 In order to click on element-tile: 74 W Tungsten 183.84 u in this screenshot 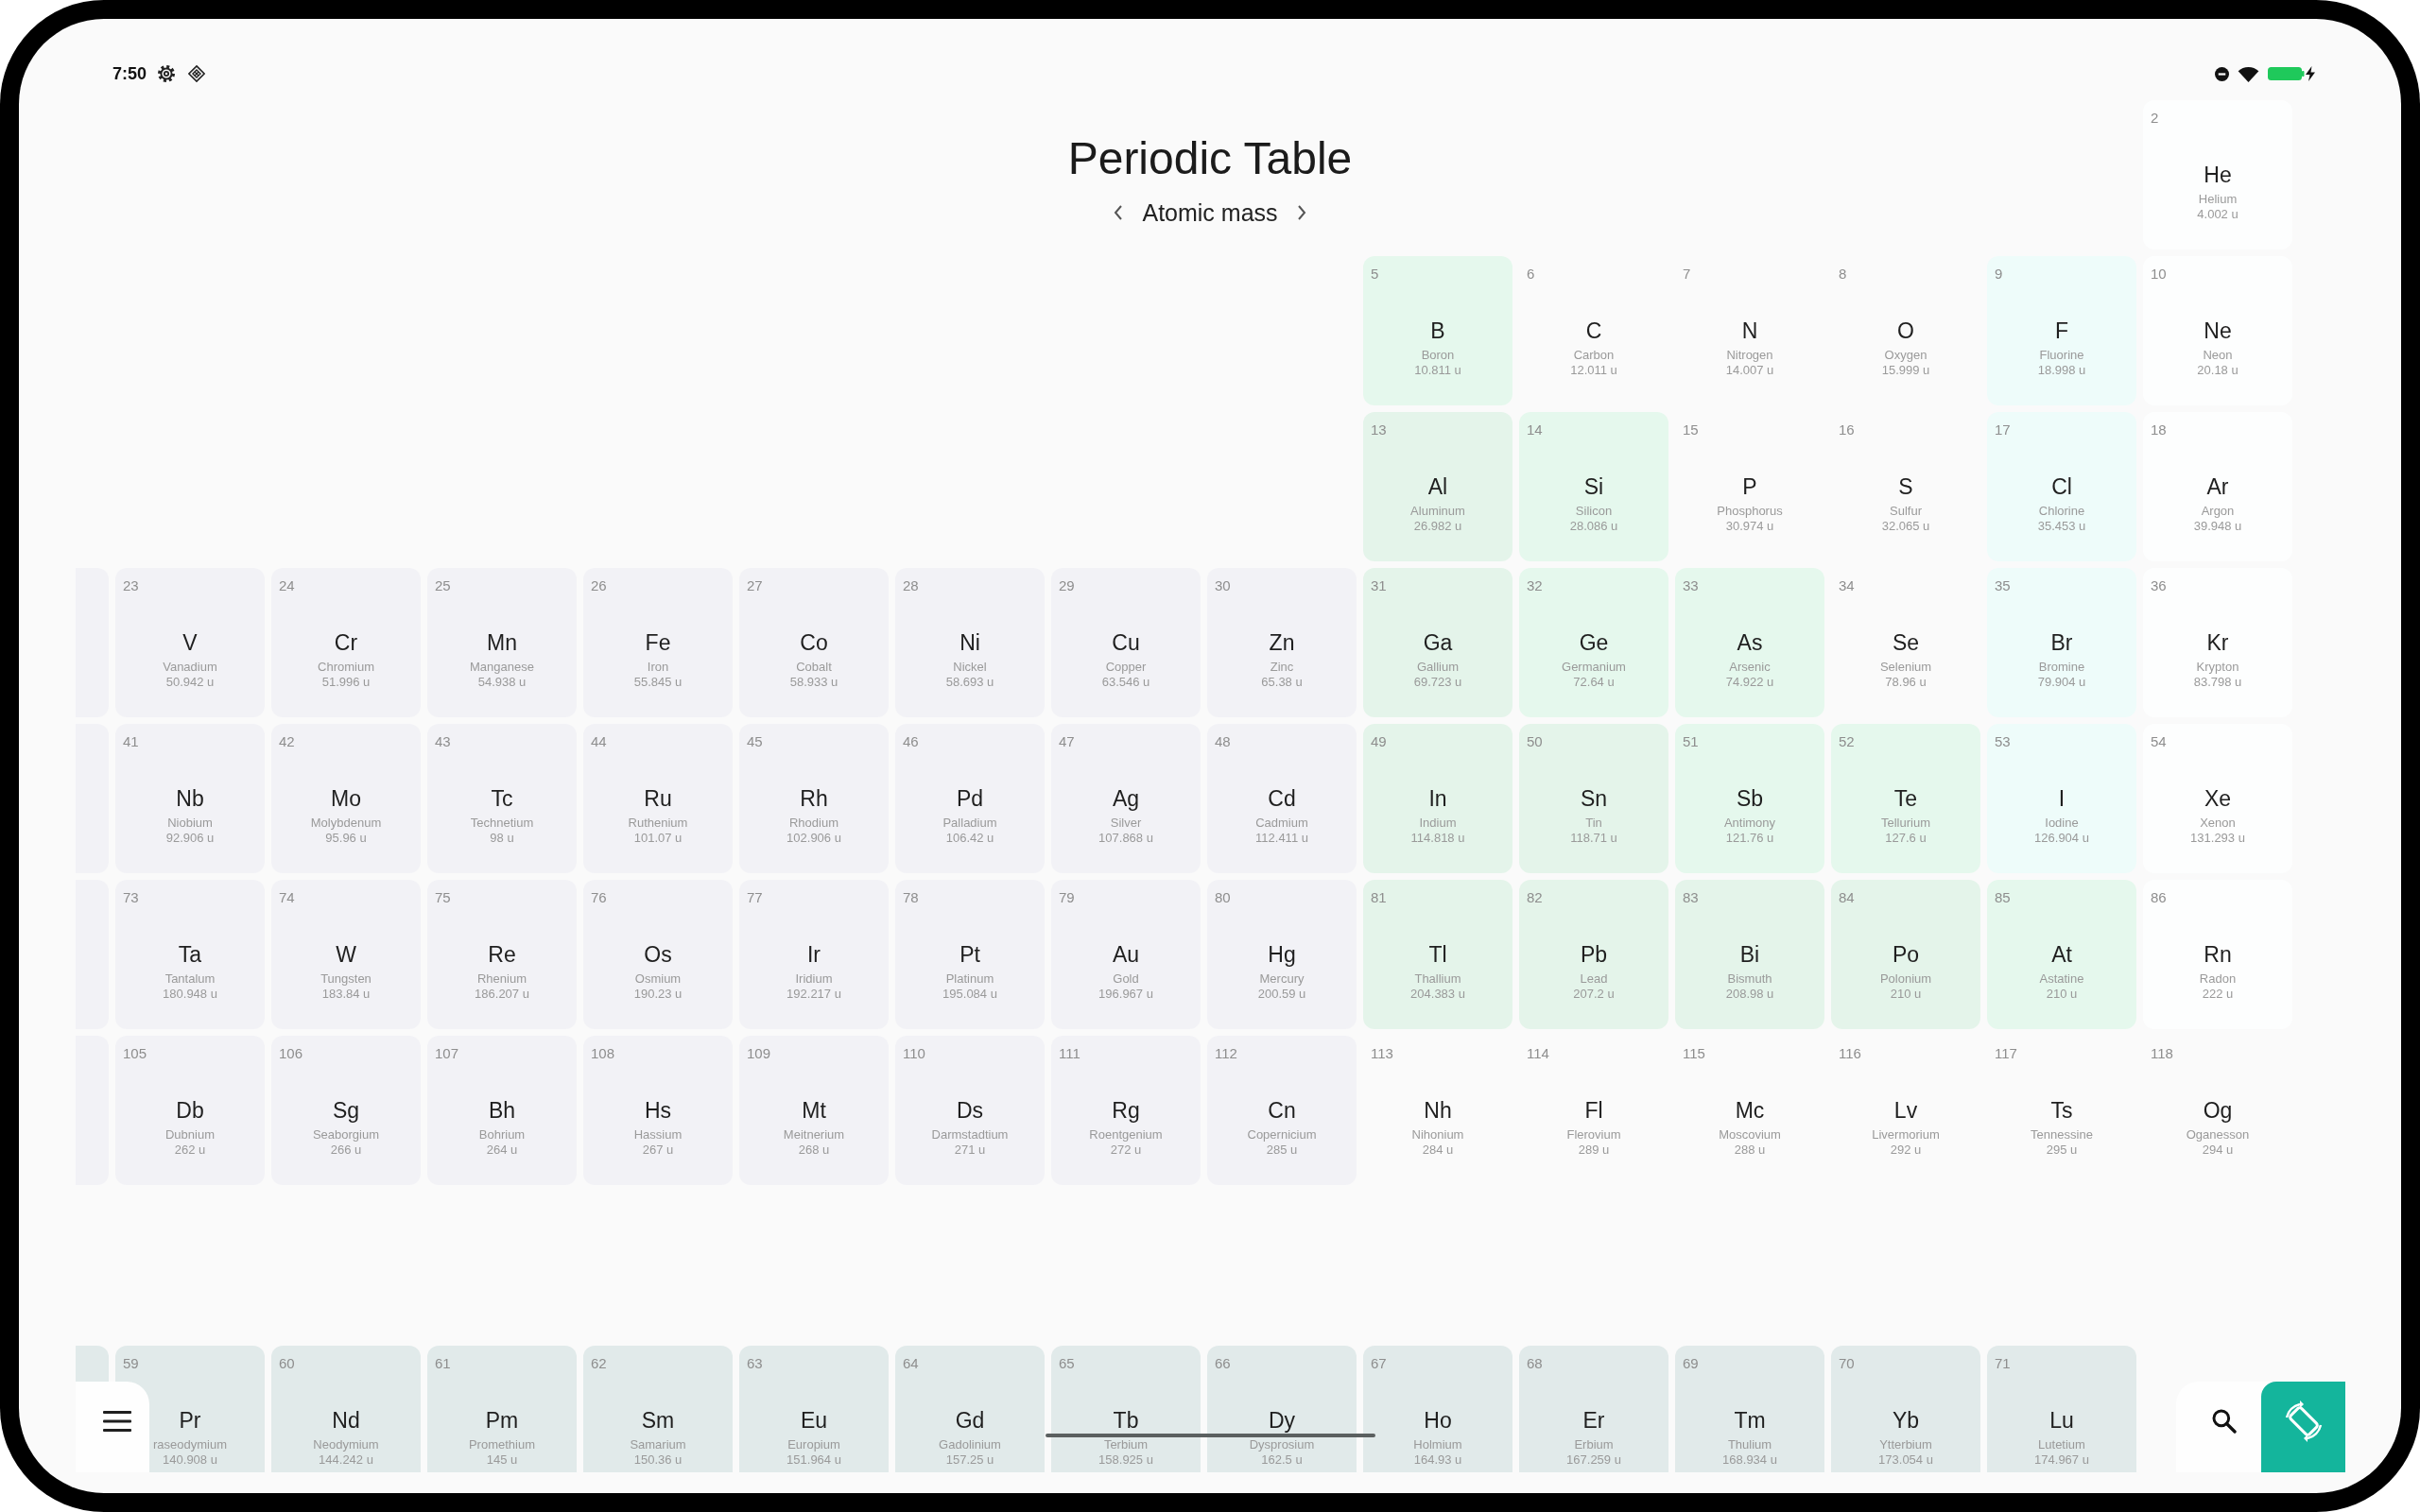, I will do `click(346, 954)`.